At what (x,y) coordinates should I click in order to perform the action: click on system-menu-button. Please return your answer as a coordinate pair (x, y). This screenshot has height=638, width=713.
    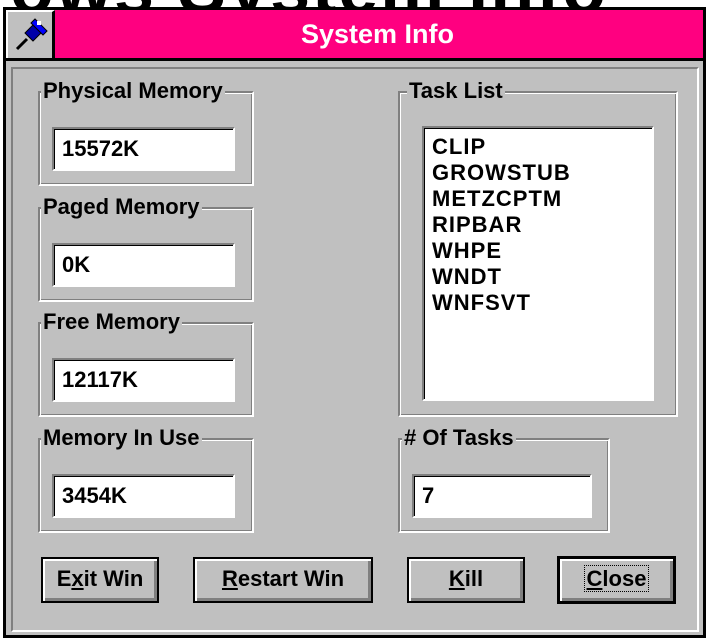
    Looking at the image, I should click on (30, 34).